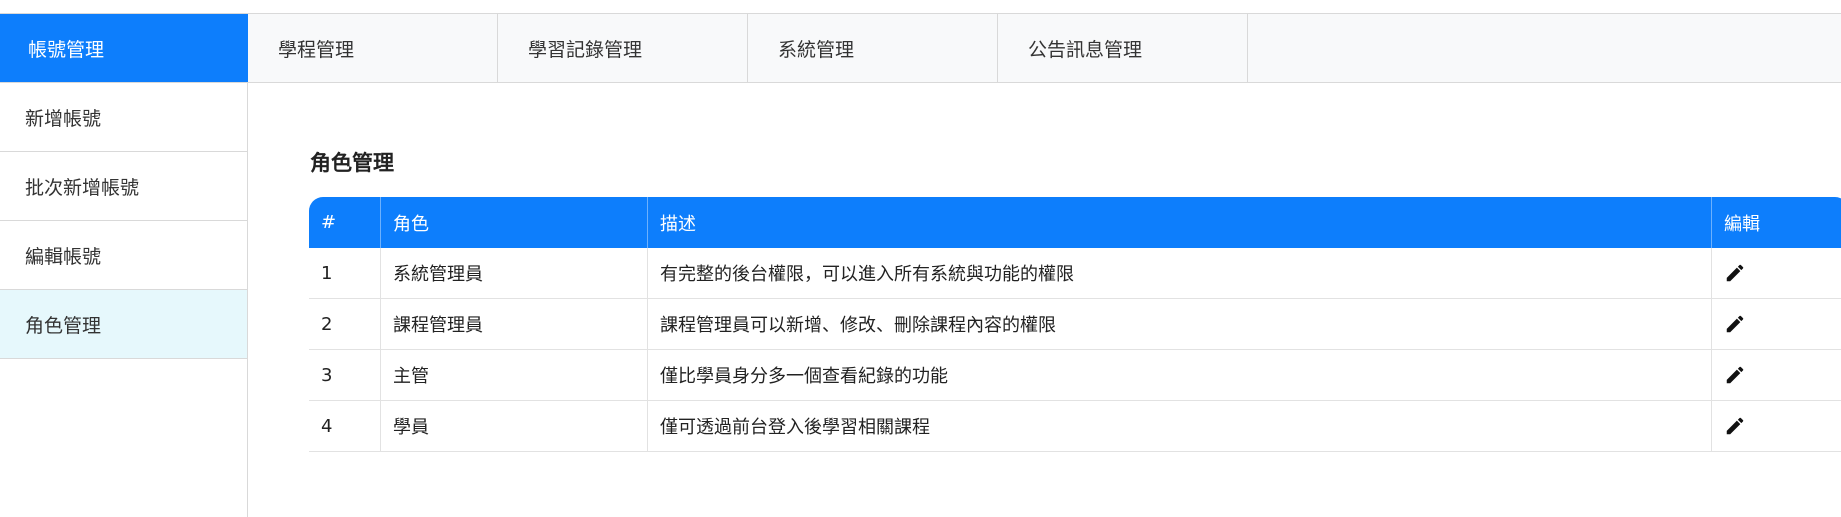  I want to click on table-row: 3 主管 僅比學員身分多一個查看紀錄的功能, so click(1075, 375).